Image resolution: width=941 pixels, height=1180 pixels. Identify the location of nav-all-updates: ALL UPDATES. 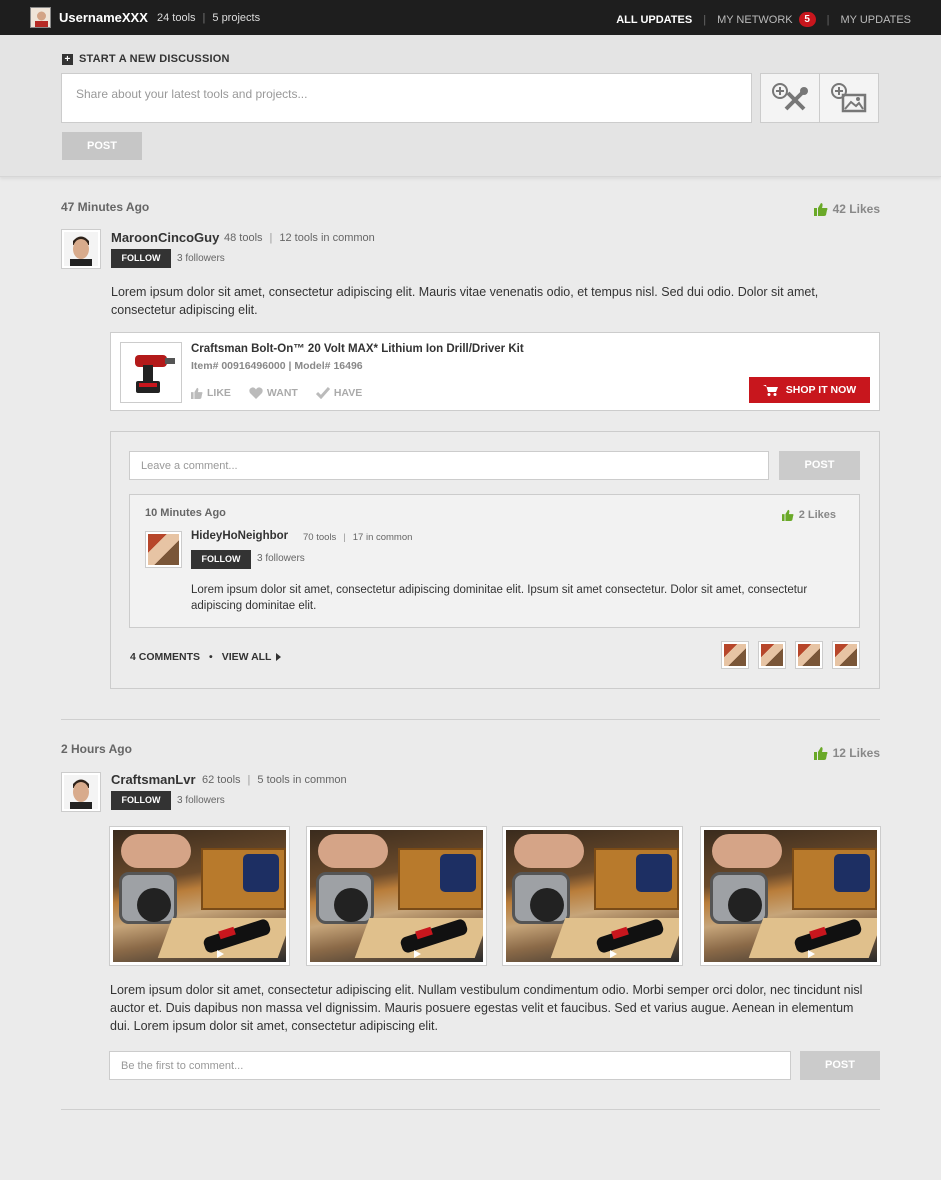
(654, 20).